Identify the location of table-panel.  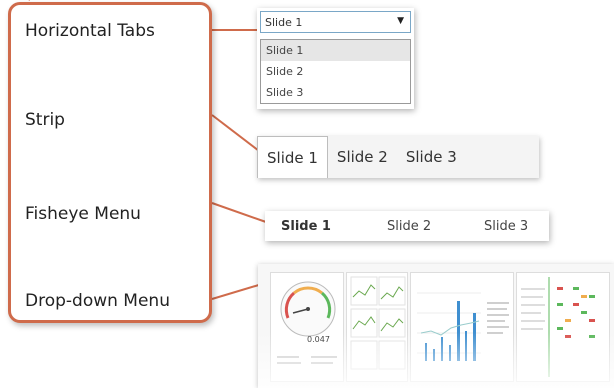
(563, 327).